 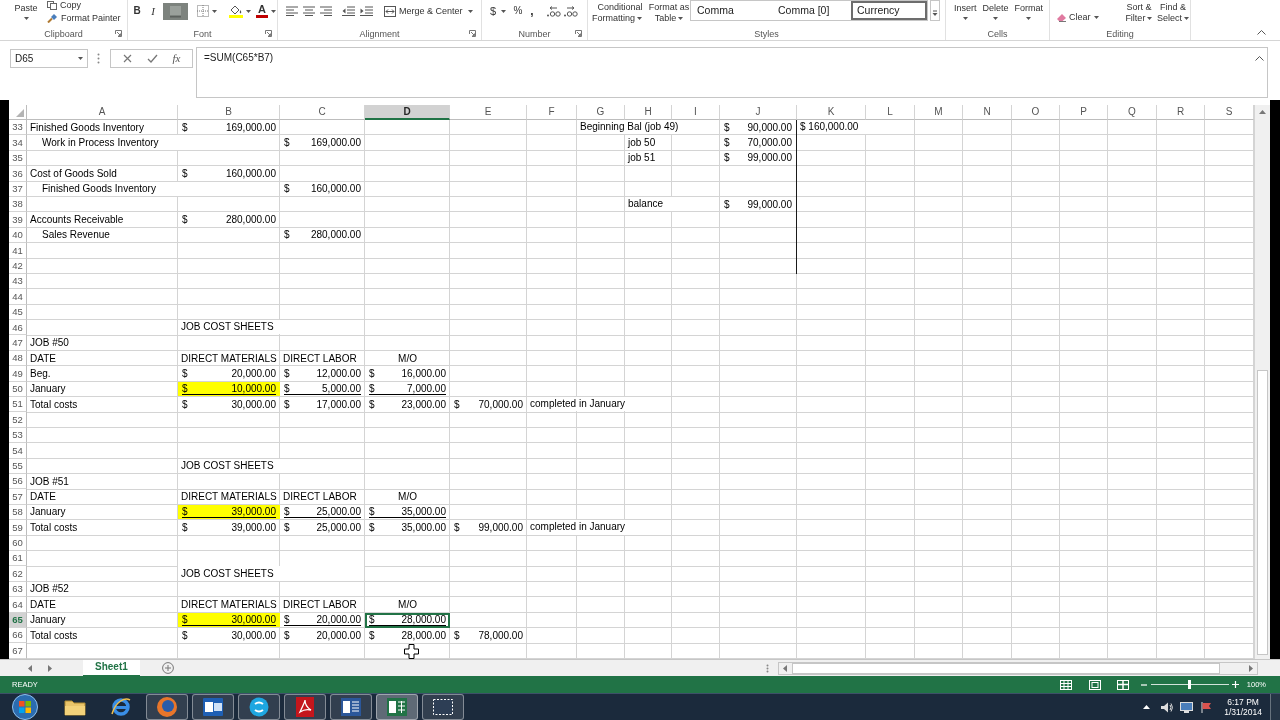 I want to click on row-header: 57, so click(x=18, y=497).